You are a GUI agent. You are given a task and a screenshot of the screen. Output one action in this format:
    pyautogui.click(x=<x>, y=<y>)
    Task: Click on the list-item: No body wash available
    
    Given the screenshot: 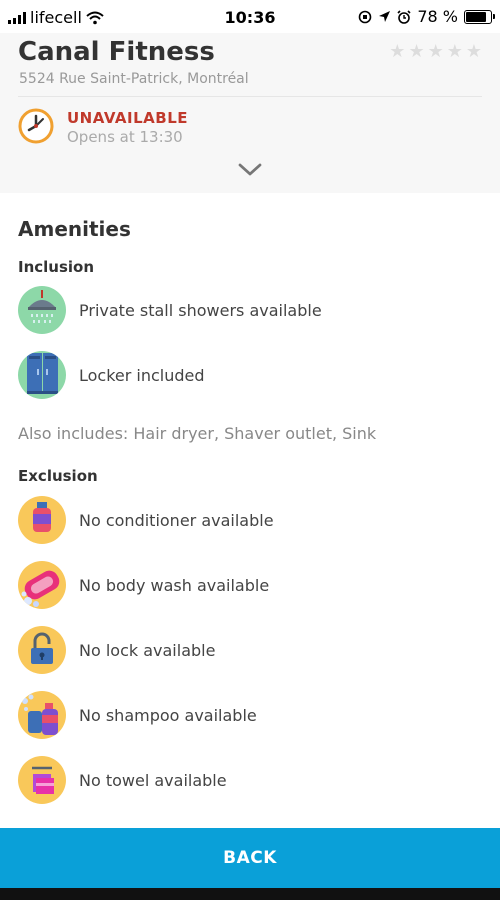 What is the action you would take?
    pyautogui.click(x=248, y=585)
    